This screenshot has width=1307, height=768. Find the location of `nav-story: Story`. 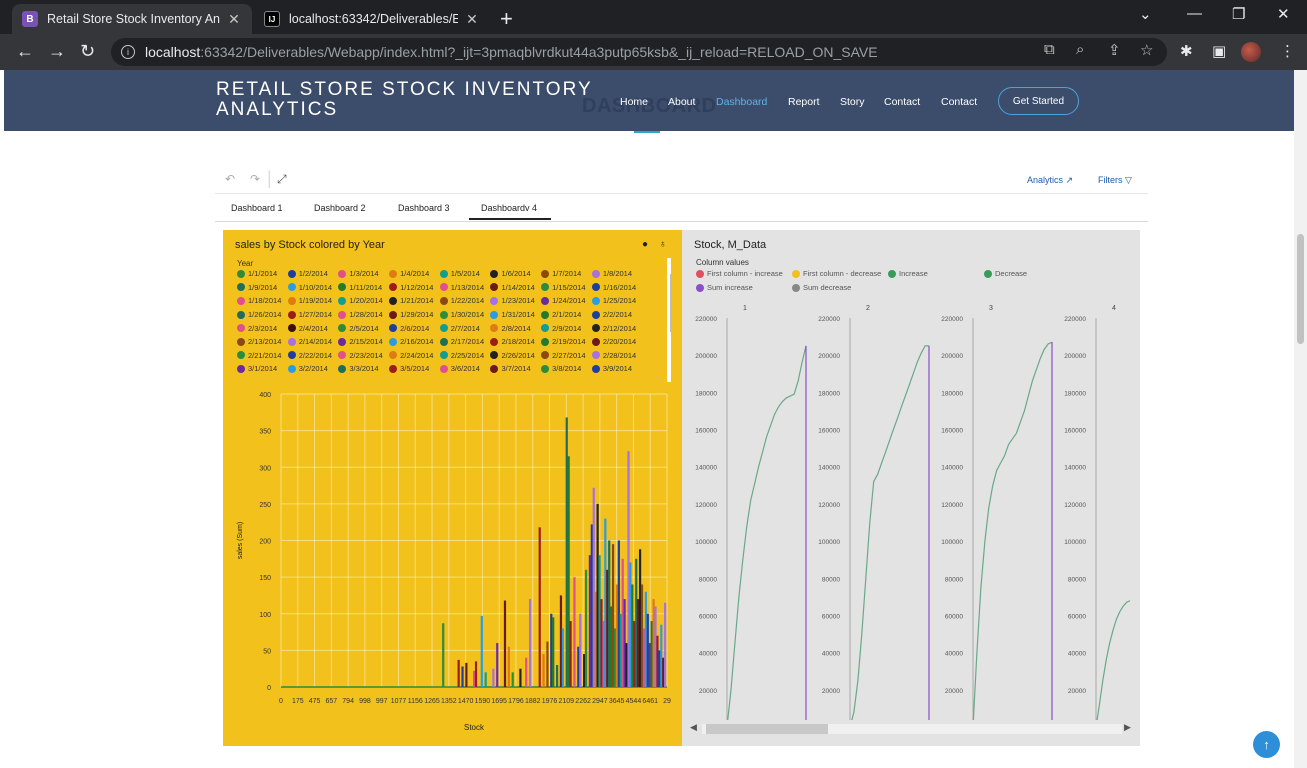

nav-story: Story is located at coordinates (852, 102).